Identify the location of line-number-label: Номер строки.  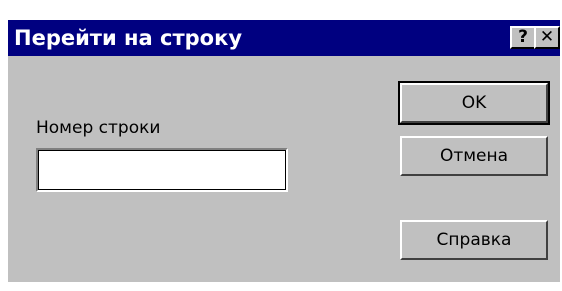
(98, 128).